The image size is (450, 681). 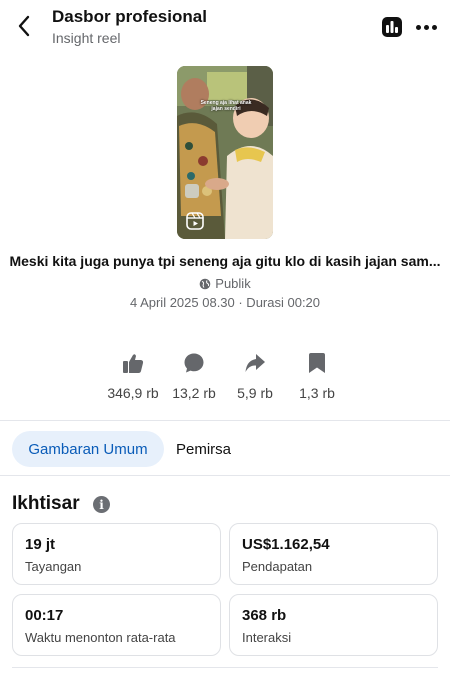 I want to click on privacy-indicator: Publik, so click(x=225, y=283).